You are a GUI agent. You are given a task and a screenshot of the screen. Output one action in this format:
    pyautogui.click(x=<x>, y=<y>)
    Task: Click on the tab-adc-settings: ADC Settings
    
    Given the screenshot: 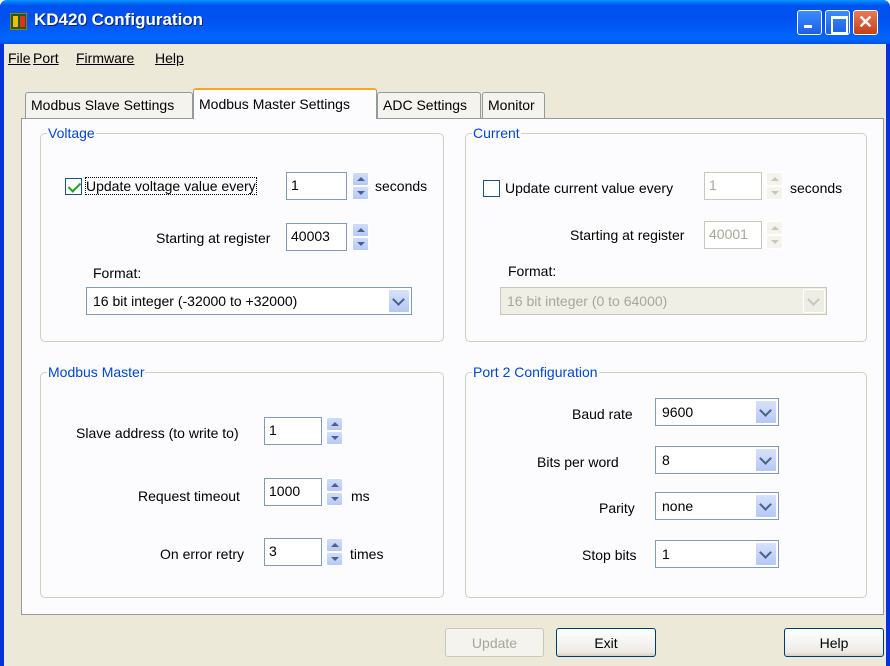 What is the action you would take?
    pyautogui.click(x=429, y=105)
    